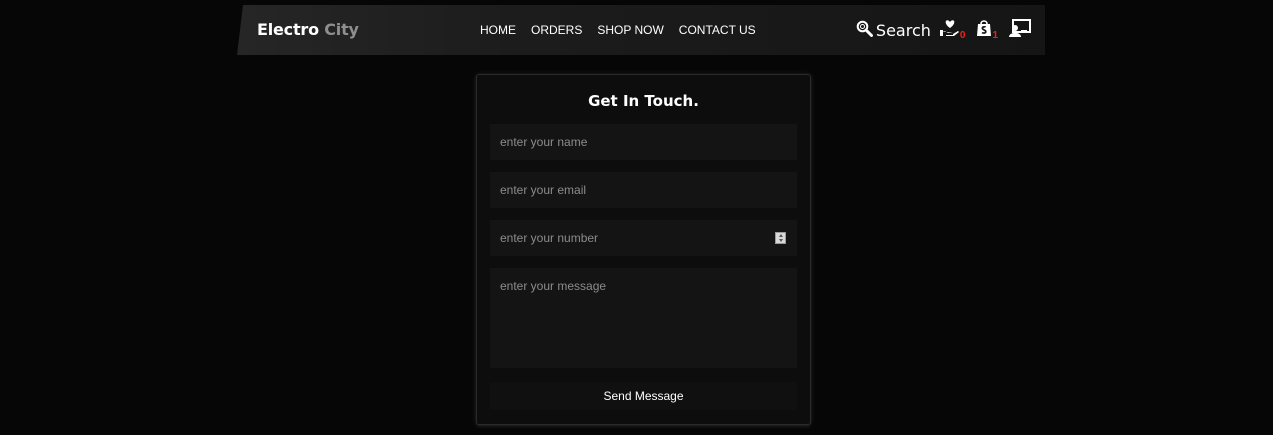  I want to click on nav-contact-us: CONTACT US, so click(717, 30).